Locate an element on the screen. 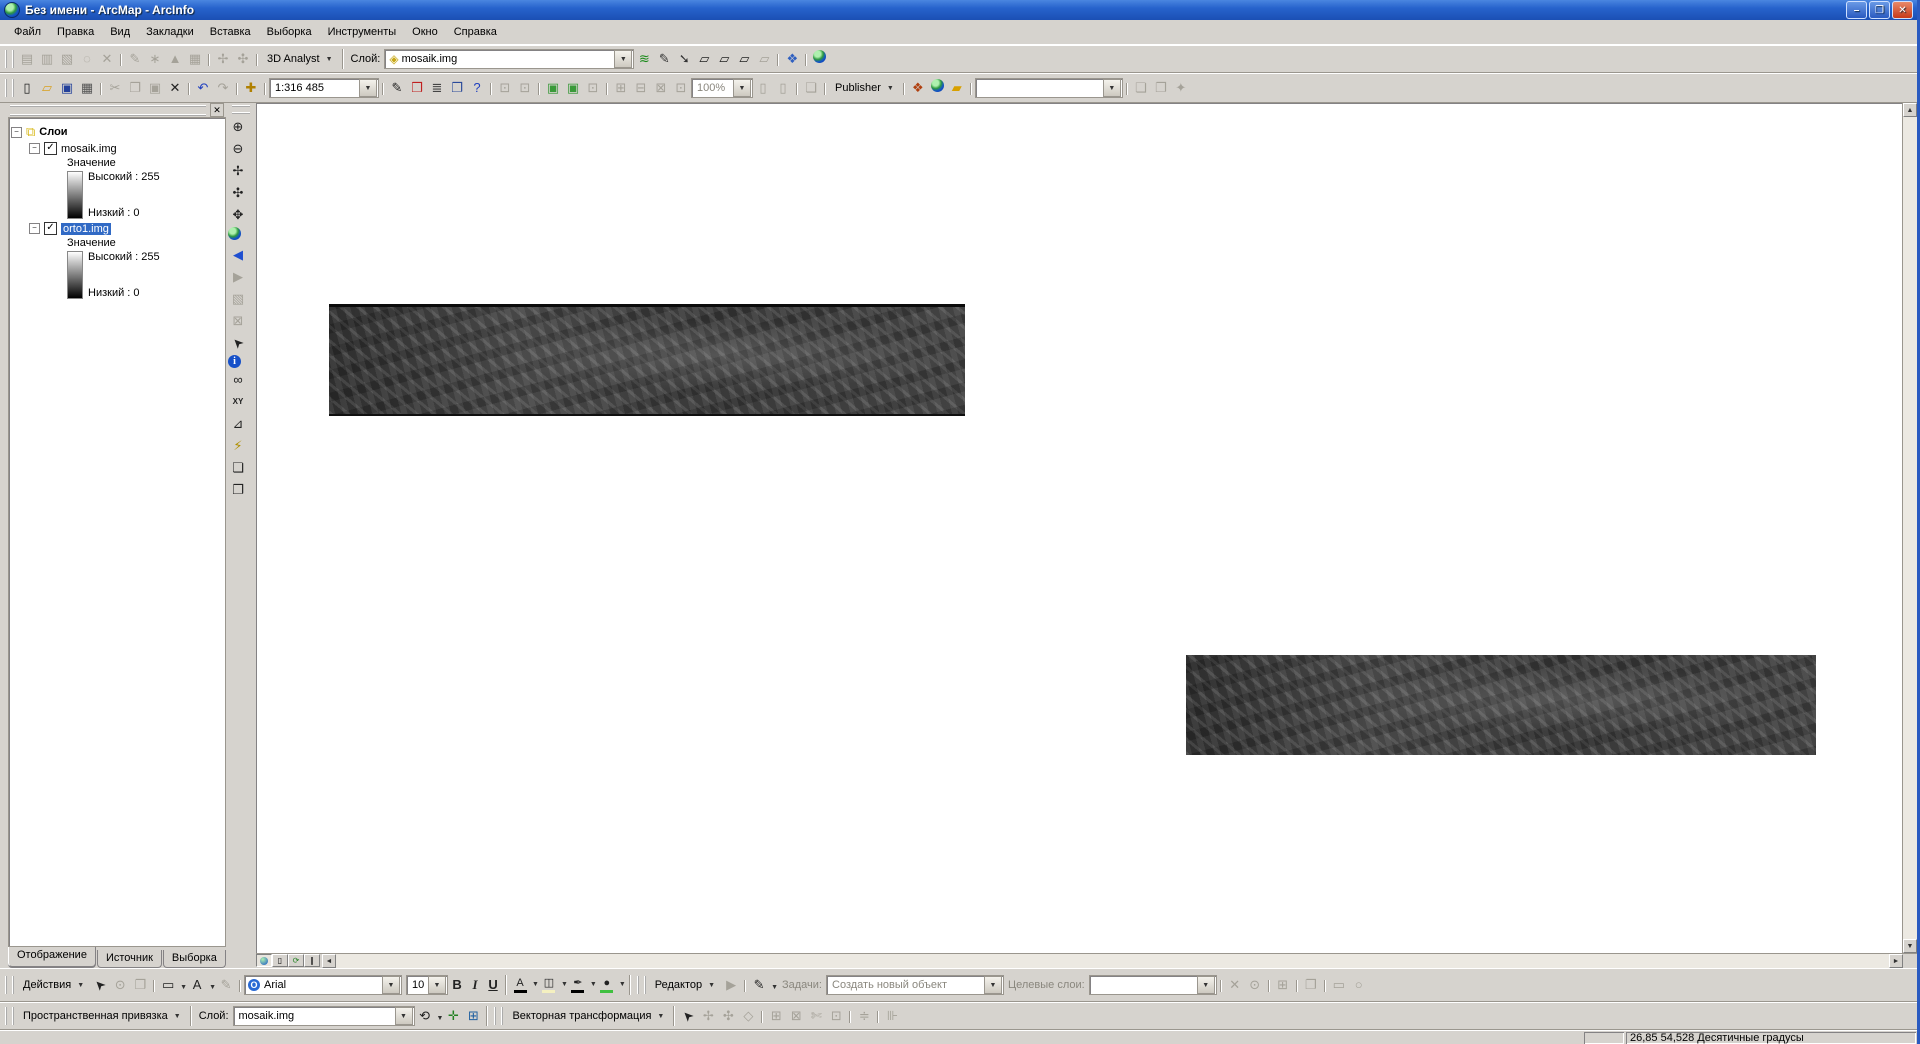 The height and width of the screenshot is (1044, 1920). catalog-icon: ▰ is located at coordinates (957, 88).